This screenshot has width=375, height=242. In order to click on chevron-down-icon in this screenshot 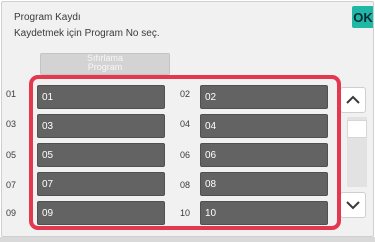, I will do `click(353, 205)`.